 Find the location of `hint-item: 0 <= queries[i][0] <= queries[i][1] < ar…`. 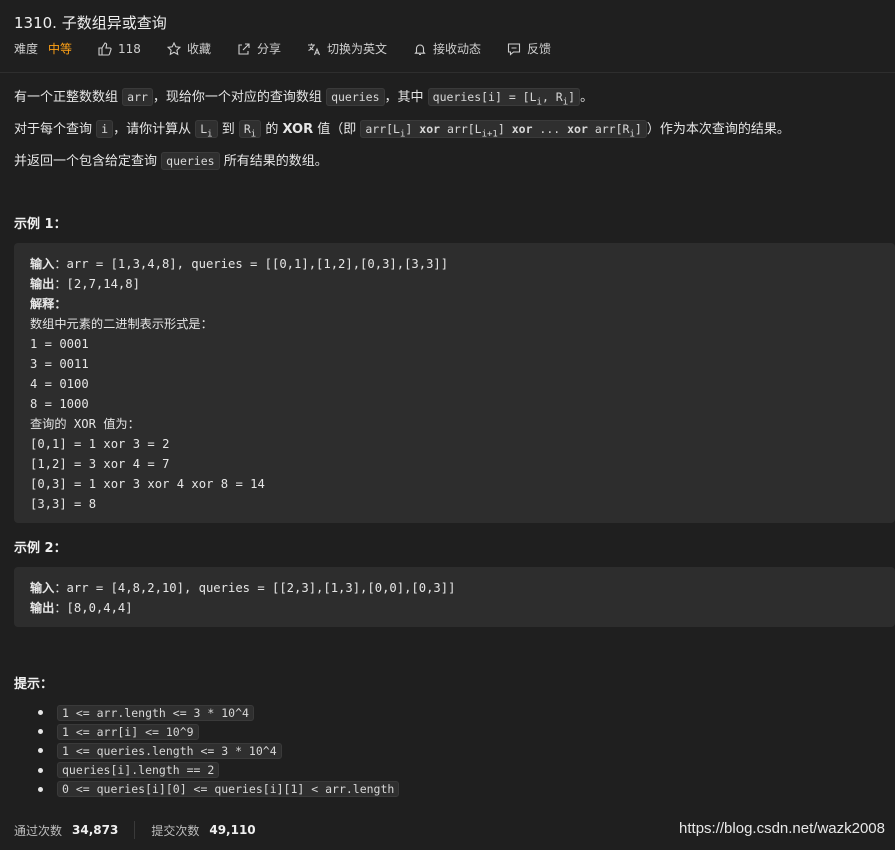

hint-item: 0 <= queries[i][0] <= queries[i][1] < ar… is located at coordinates (207, 789).